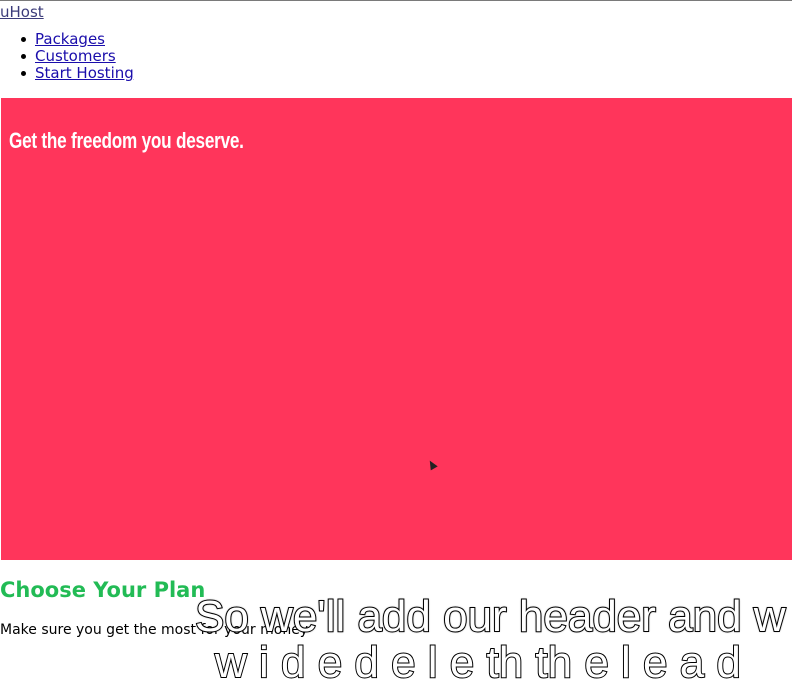 This screenshot has width=792, height=688. Describe the element at coordinates (75, 56) in the screenshot. I see `nav-link-customers: Customers` at that location.